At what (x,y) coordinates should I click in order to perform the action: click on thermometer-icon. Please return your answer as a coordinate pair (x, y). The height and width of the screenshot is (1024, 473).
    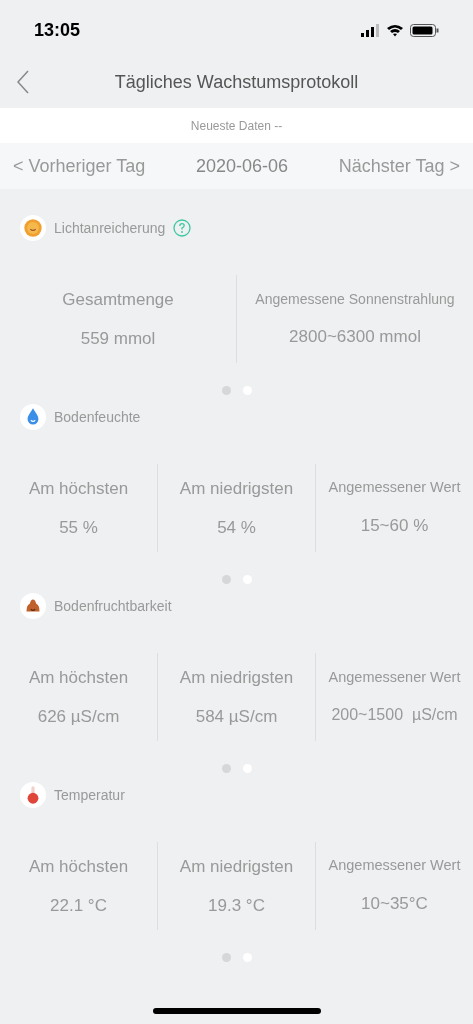
    Looking at the image, I should click on (33, 795).